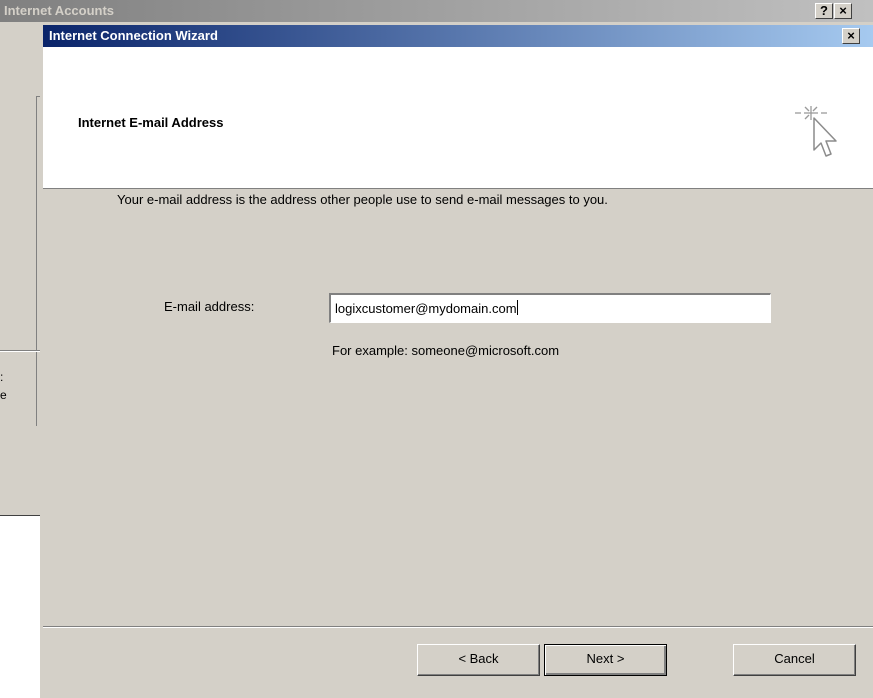 This screenshot has width=873, height=698. I want to click on back-button: < Back, so click(478, 660).